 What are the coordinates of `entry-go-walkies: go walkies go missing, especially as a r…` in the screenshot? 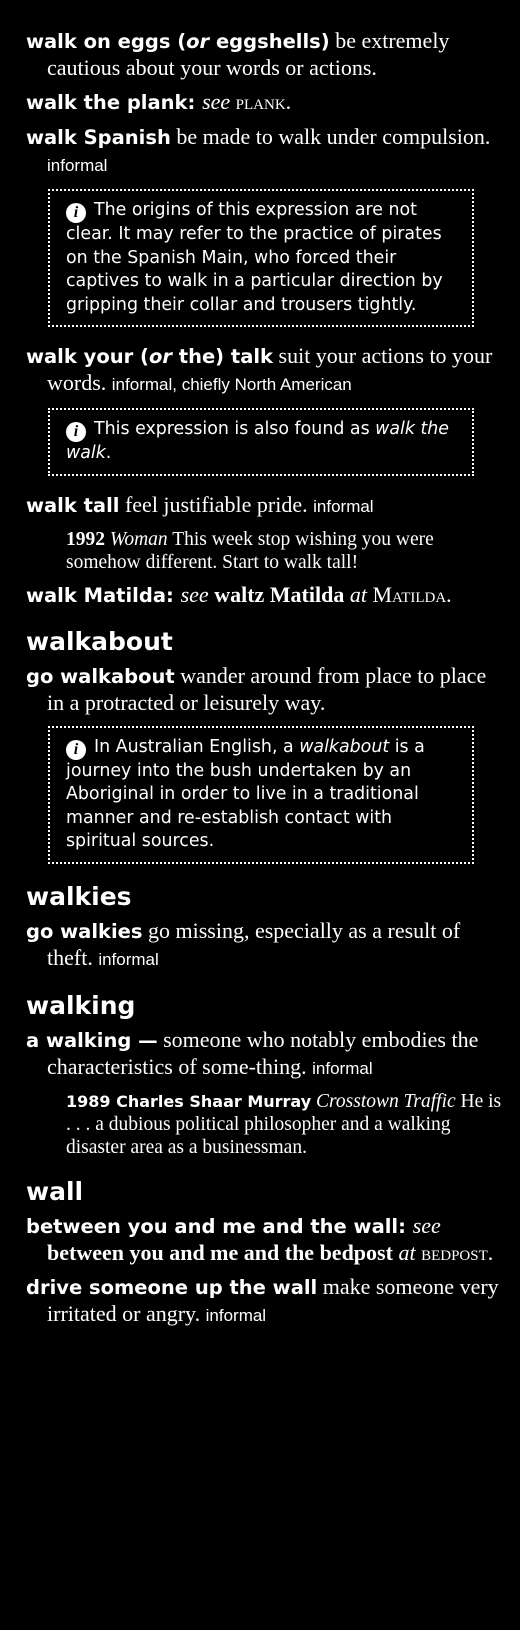 It's located at (264, 945).